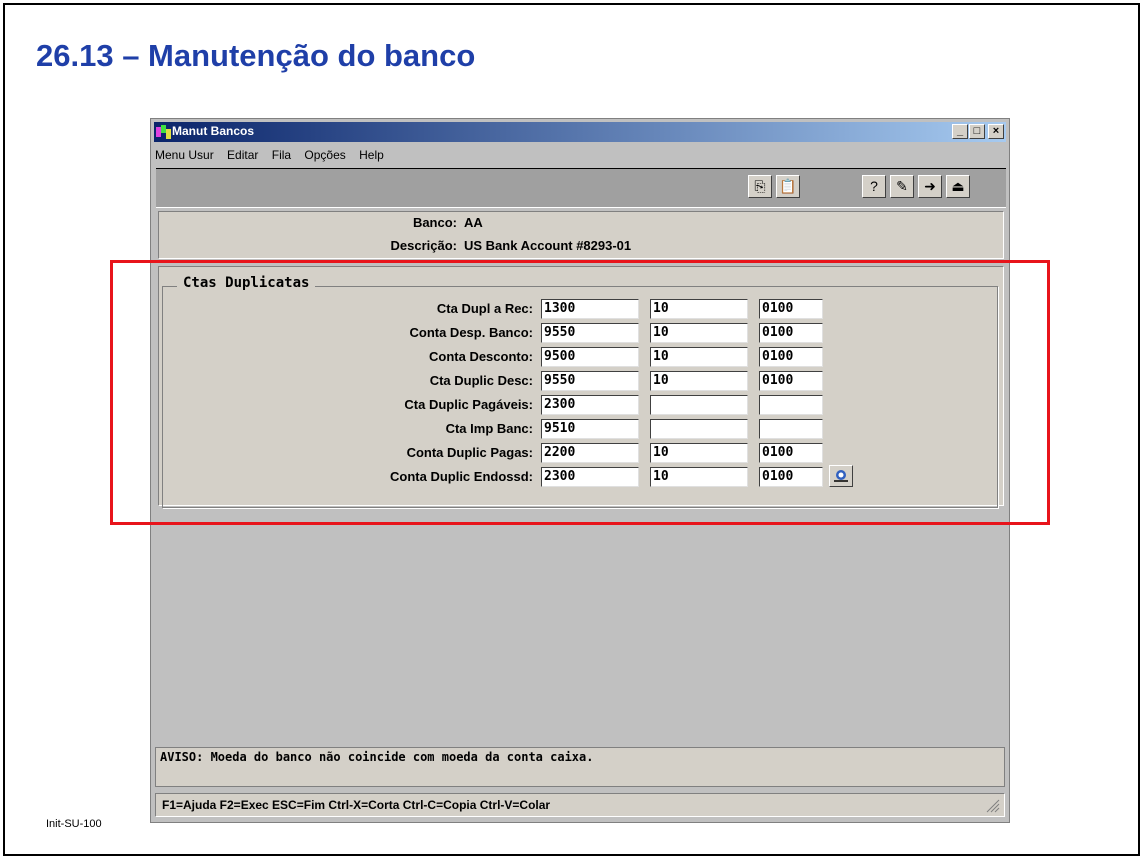 Image resolution: width=1145 pixels, height=861 pixels. Describe the element at coordinates (958, 186) in the screenshot. I see `exit-icon: ⏏` at that location.